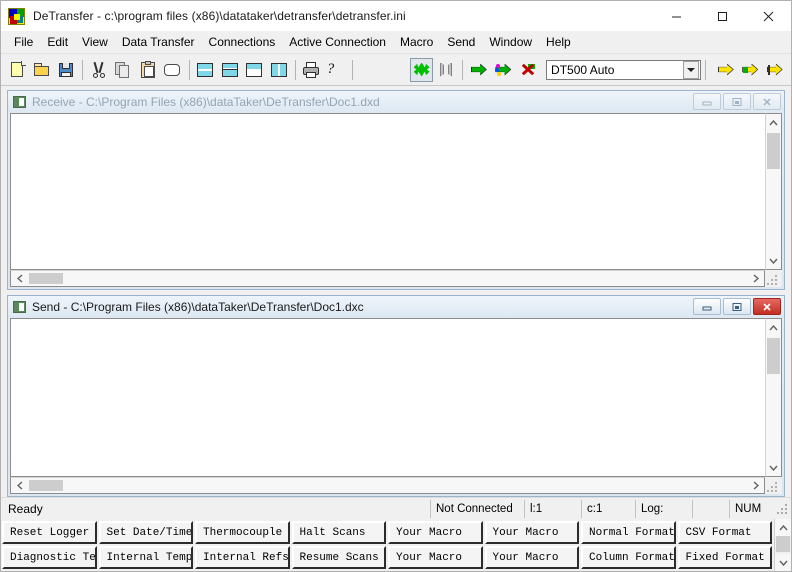 The height and width of the screenshot is (572, 792). Describe the element at coordinates (57, 42) in the screenshot. I see `menu-edit: Edit` at that location.